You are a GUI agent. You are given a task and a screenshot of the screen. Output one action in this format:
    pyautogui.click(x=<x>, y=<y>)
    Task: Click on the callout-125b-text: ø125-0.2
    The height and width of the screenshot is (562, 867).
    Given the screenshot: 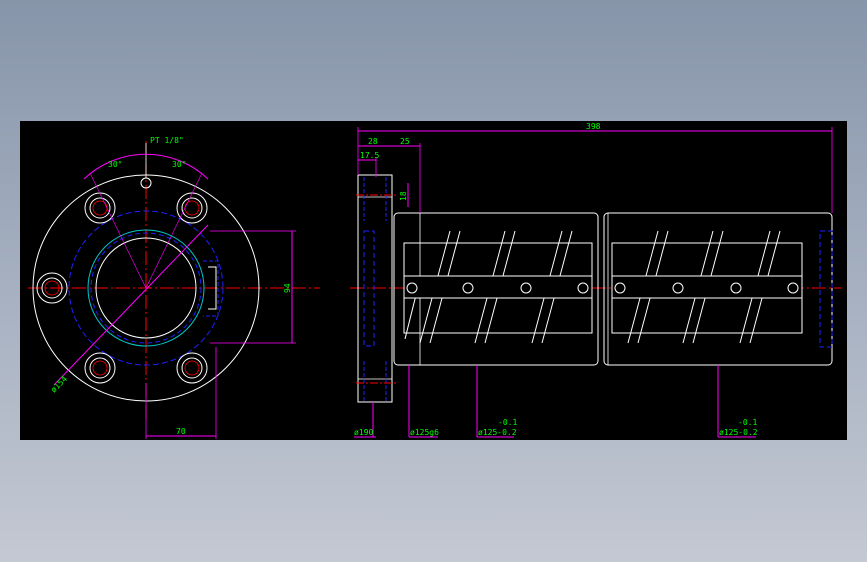 What is the action you would take?
    pyautogui.click(x=738, y=432)
    